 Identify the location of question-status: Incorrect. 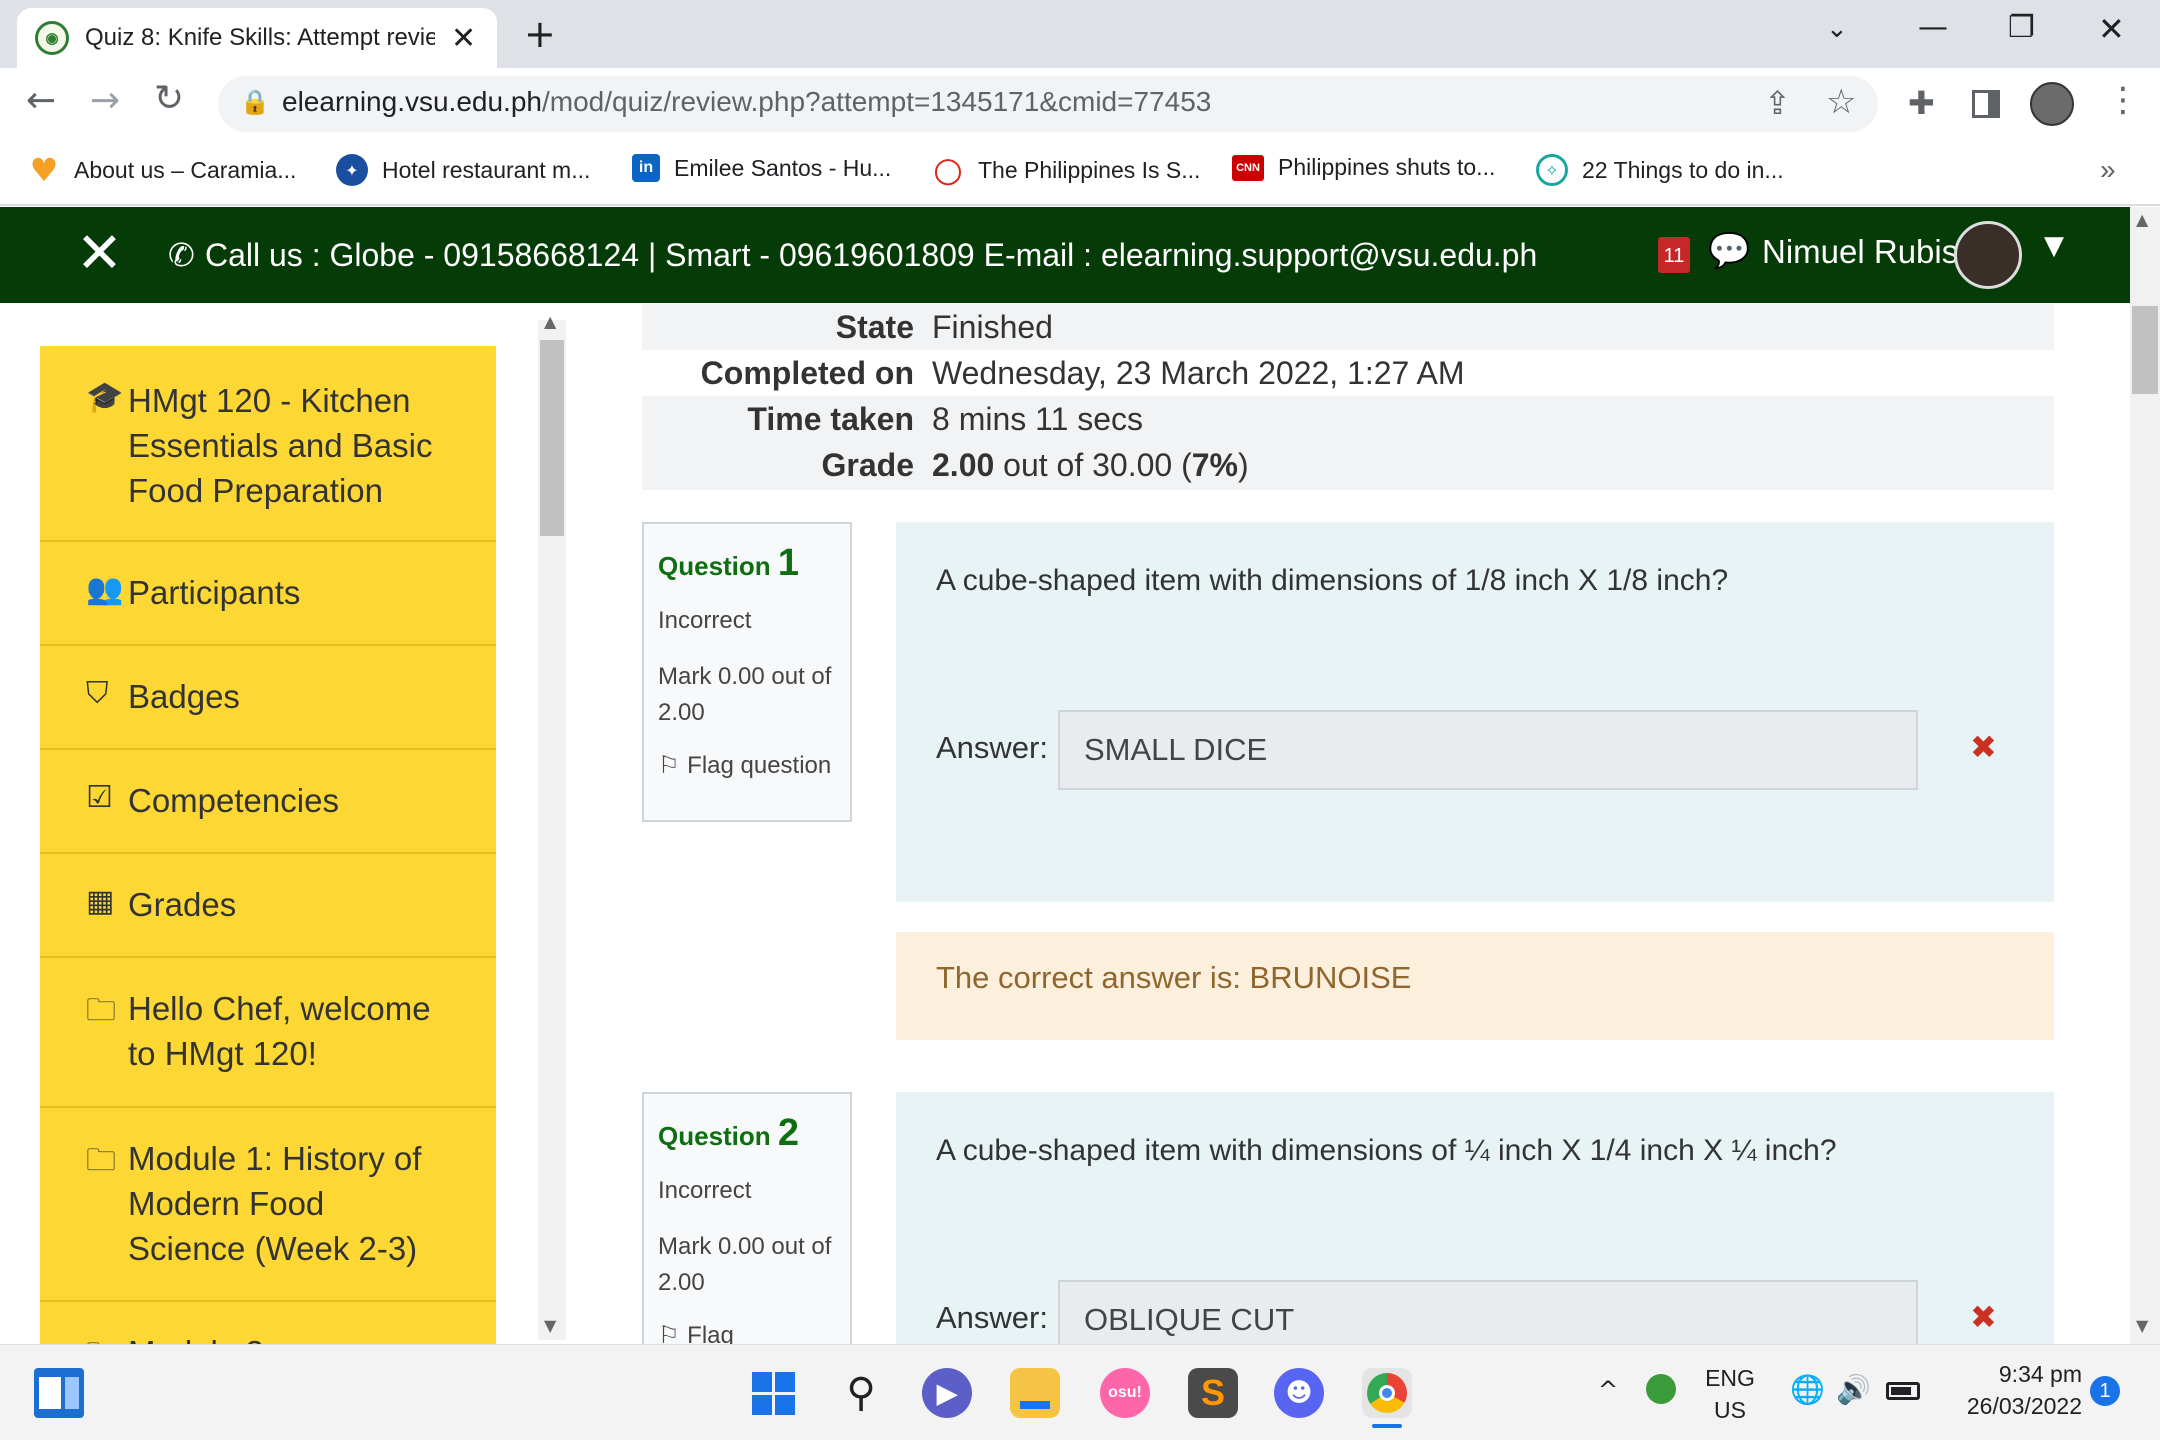
(705, 620).